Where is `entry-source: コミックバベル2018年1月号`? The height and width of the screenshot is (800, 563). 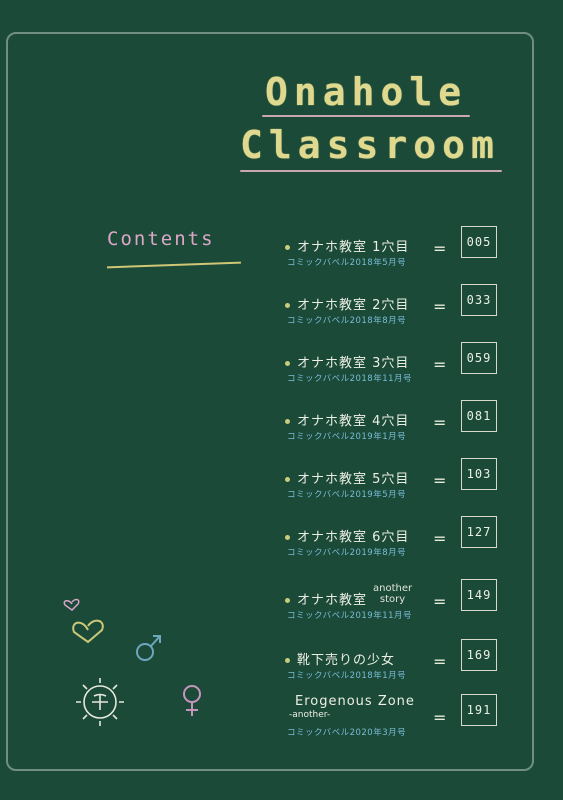 entry-source: コミックバベル2018年1月号 is located at coordinates (347, 676).